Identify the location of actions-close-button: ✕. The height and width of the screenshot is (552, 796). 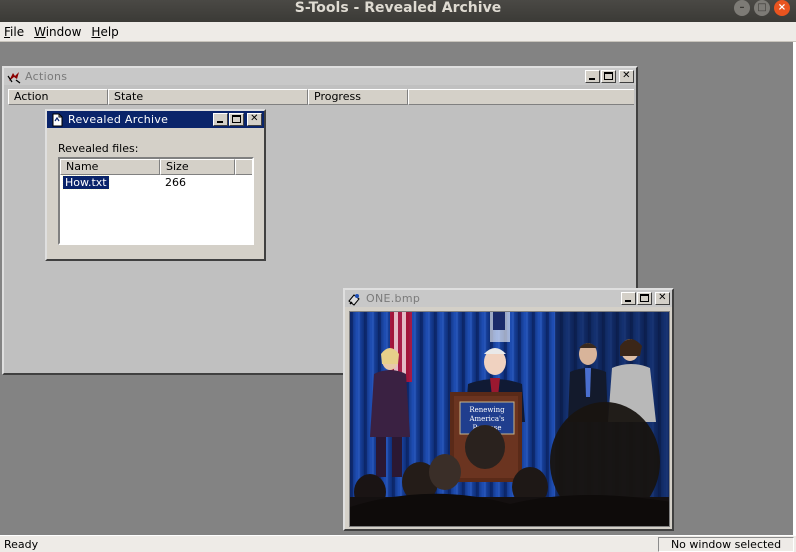
(626, 76).